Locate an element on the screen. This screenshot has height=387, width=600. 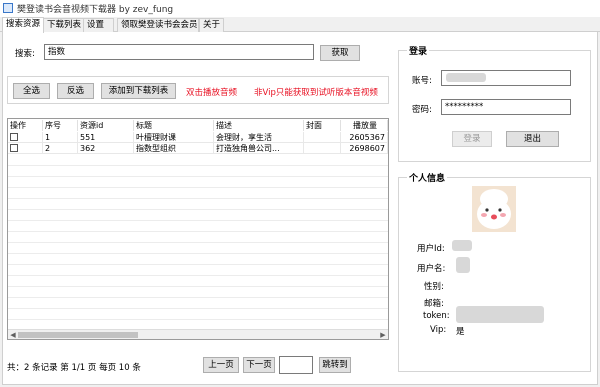
column-header: 操作 is located at coordinates (25, 125).